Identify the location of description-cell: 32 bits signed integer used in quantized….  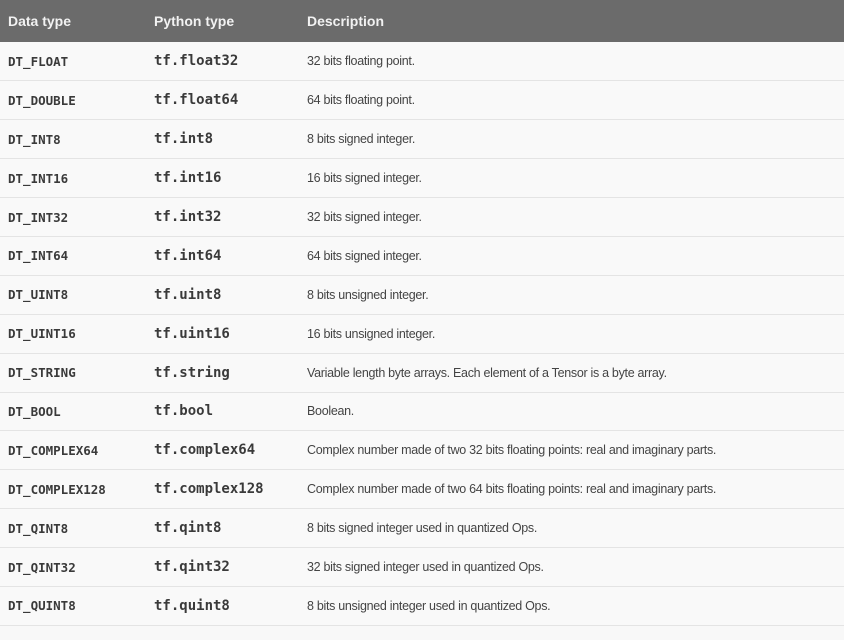
(425, 567).